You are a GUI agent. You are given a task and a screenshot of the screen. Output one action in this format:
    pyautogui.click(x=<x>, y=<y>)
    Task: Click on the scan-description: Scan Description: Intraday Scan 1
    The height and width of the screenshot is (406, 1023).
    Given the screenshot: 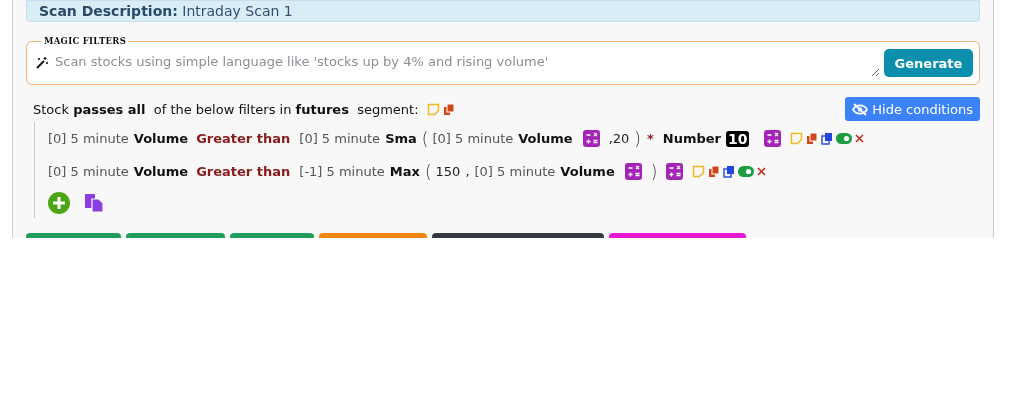 What is the action you would take?
    pyautogui.click(x=166, y=11)
    